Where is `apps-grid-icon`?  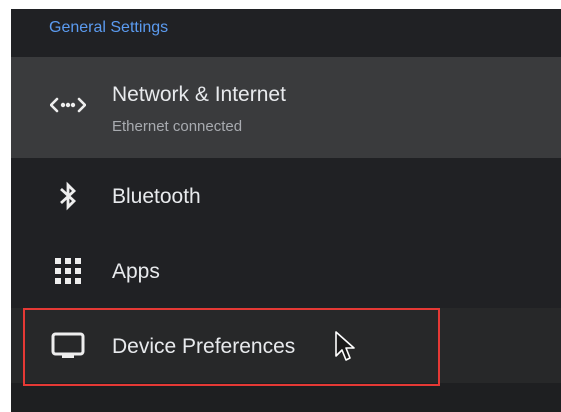 apps-grid-icon is located at coordinates (68, 271).